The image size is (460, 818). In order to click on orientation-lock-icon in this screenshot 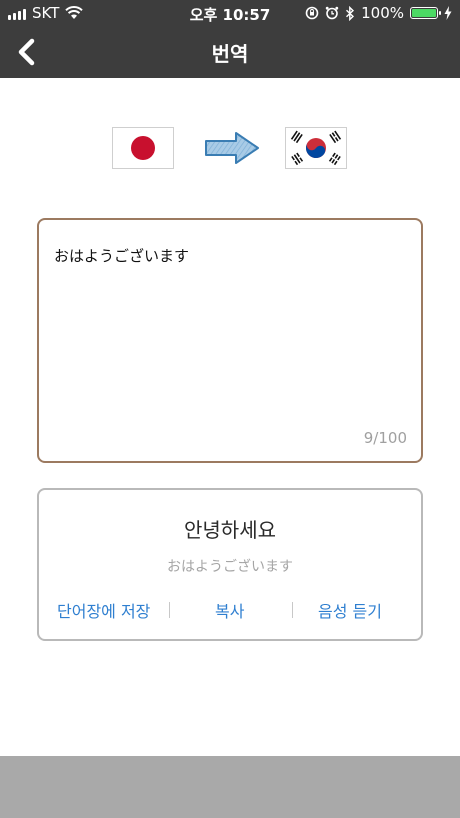, I will do `click(312, 13)`.